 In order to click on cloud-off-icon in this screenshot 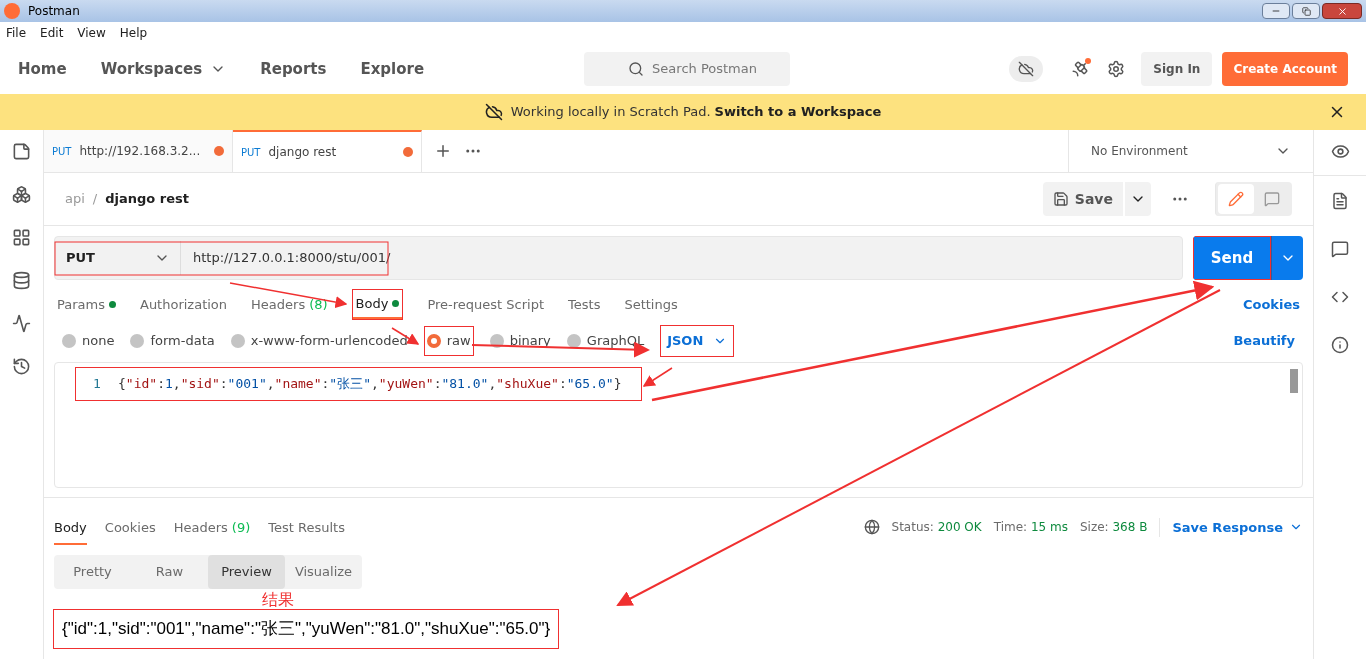, I will do `click(1026, 69)`.